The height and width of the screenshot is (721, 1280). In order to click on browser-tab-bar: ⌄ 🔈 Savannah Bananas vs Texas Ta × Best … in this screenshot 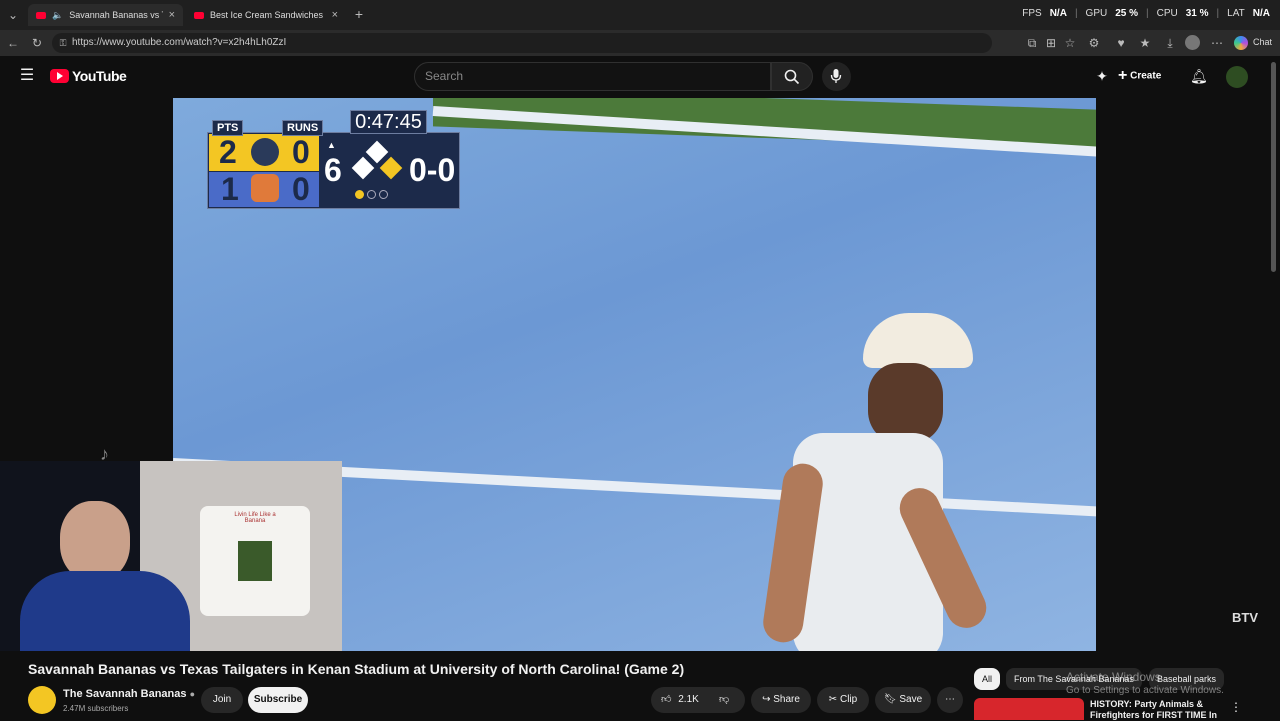, I will do `click(640, 15)`.